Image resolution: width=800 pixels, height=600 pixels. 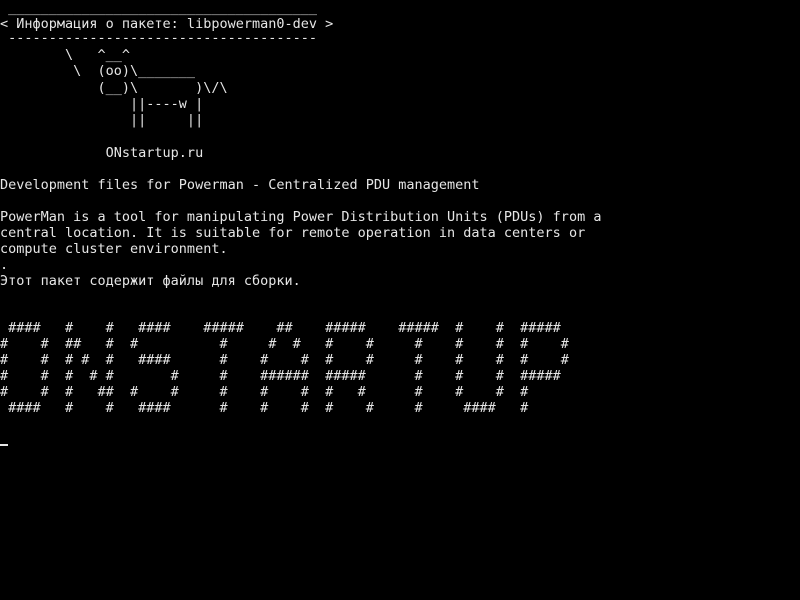 What do you see at coordinates (280, 376) in the screenshot?
I see `banner-line: # # # # # # # ###### ##### # # # #####` at bounding box center [280, 376].